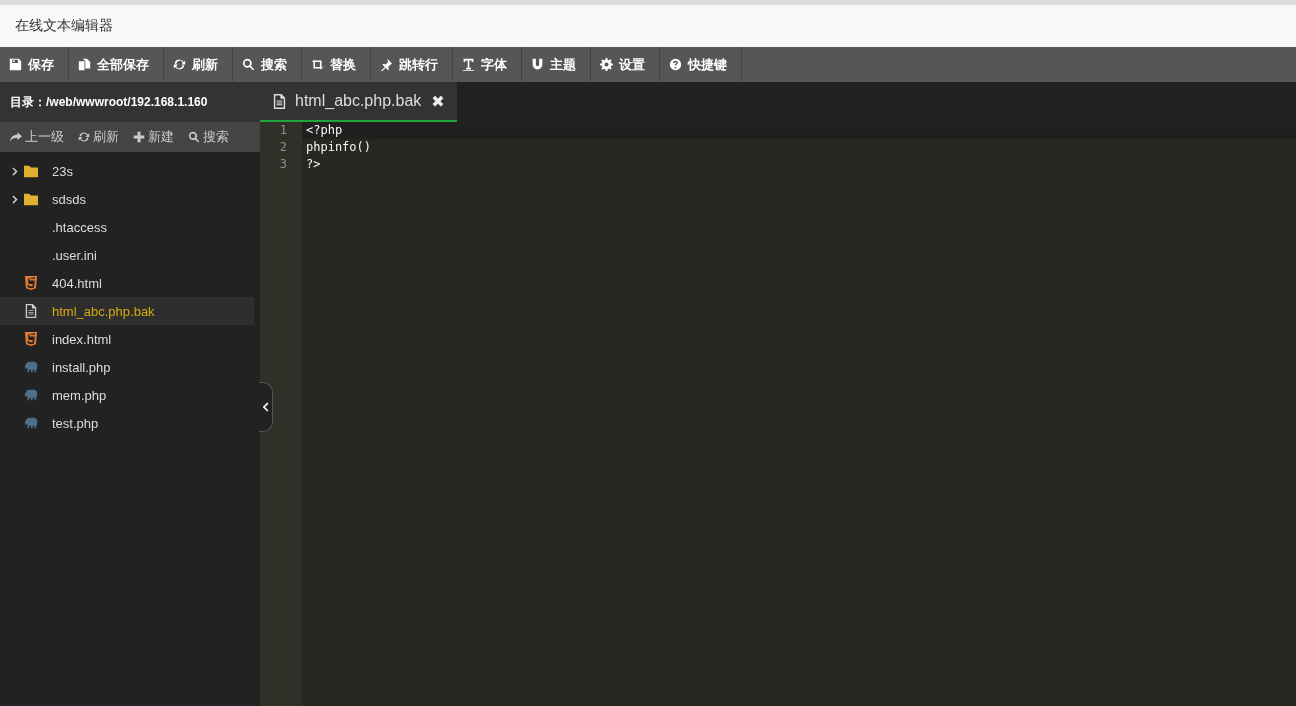  I want to click on line-number: 1, so click(283, 130).